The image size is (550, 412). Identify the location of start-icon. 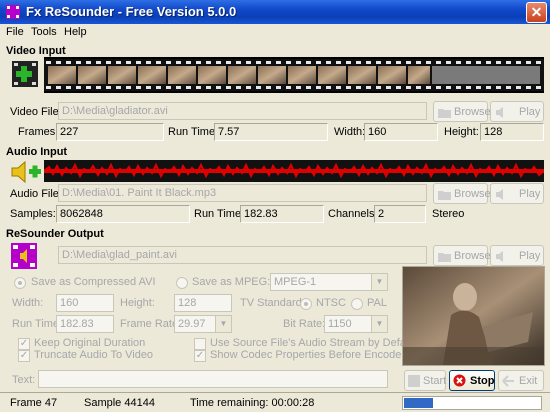
(414, 381).